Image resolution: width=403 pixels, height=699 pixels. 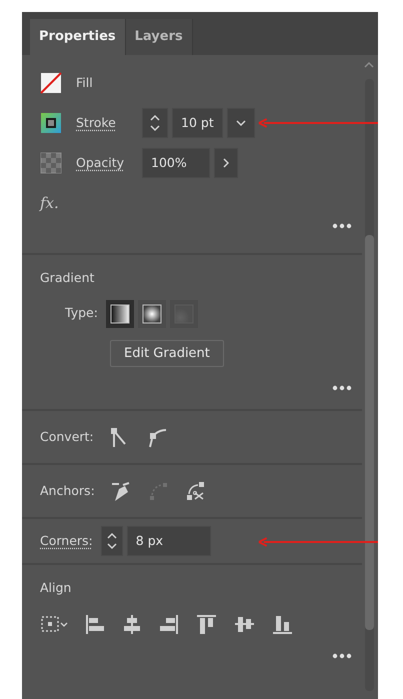 What do you see at coordinates (168, 541) in the screenshot?
I see `corner-radius-field: 8 px` at bounding box center [168, 541].